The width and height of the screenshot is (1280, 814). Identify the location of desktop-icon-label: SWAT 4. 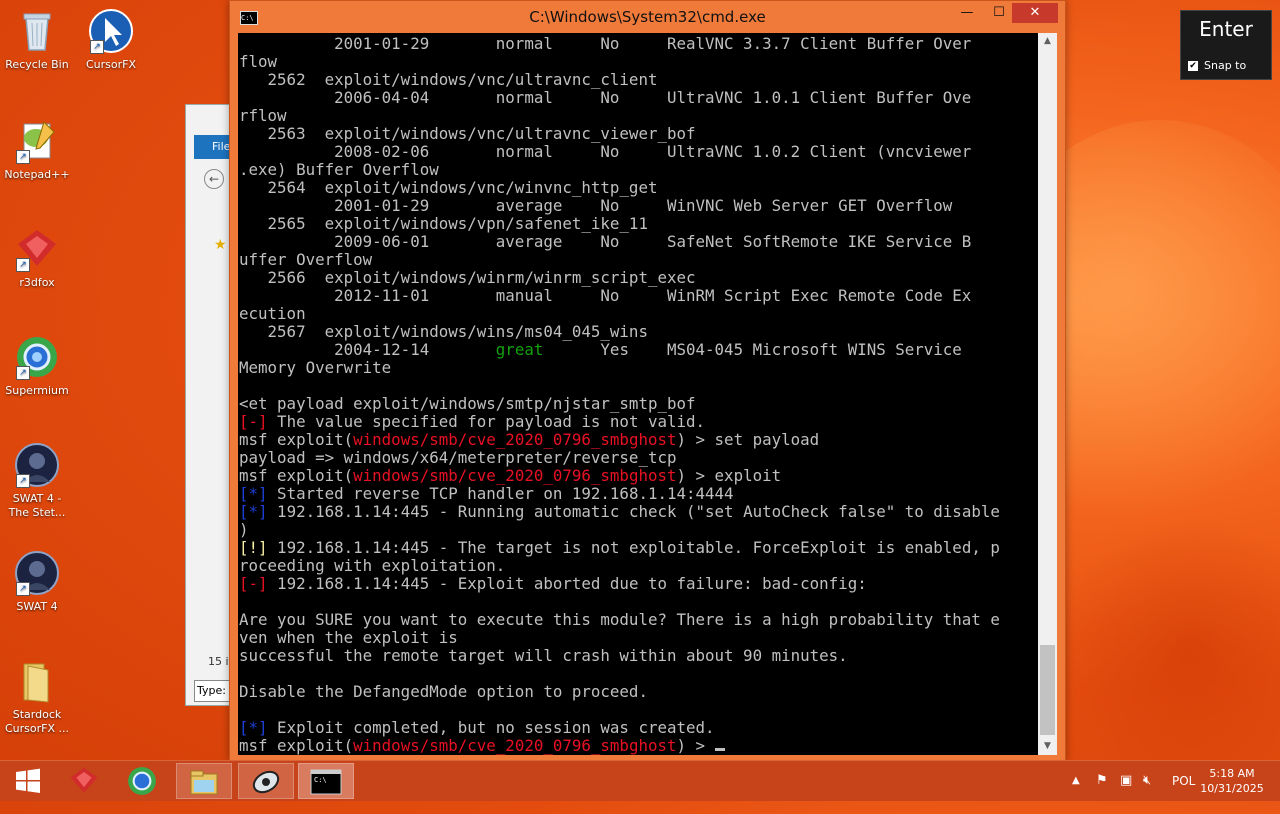
(37, 606).